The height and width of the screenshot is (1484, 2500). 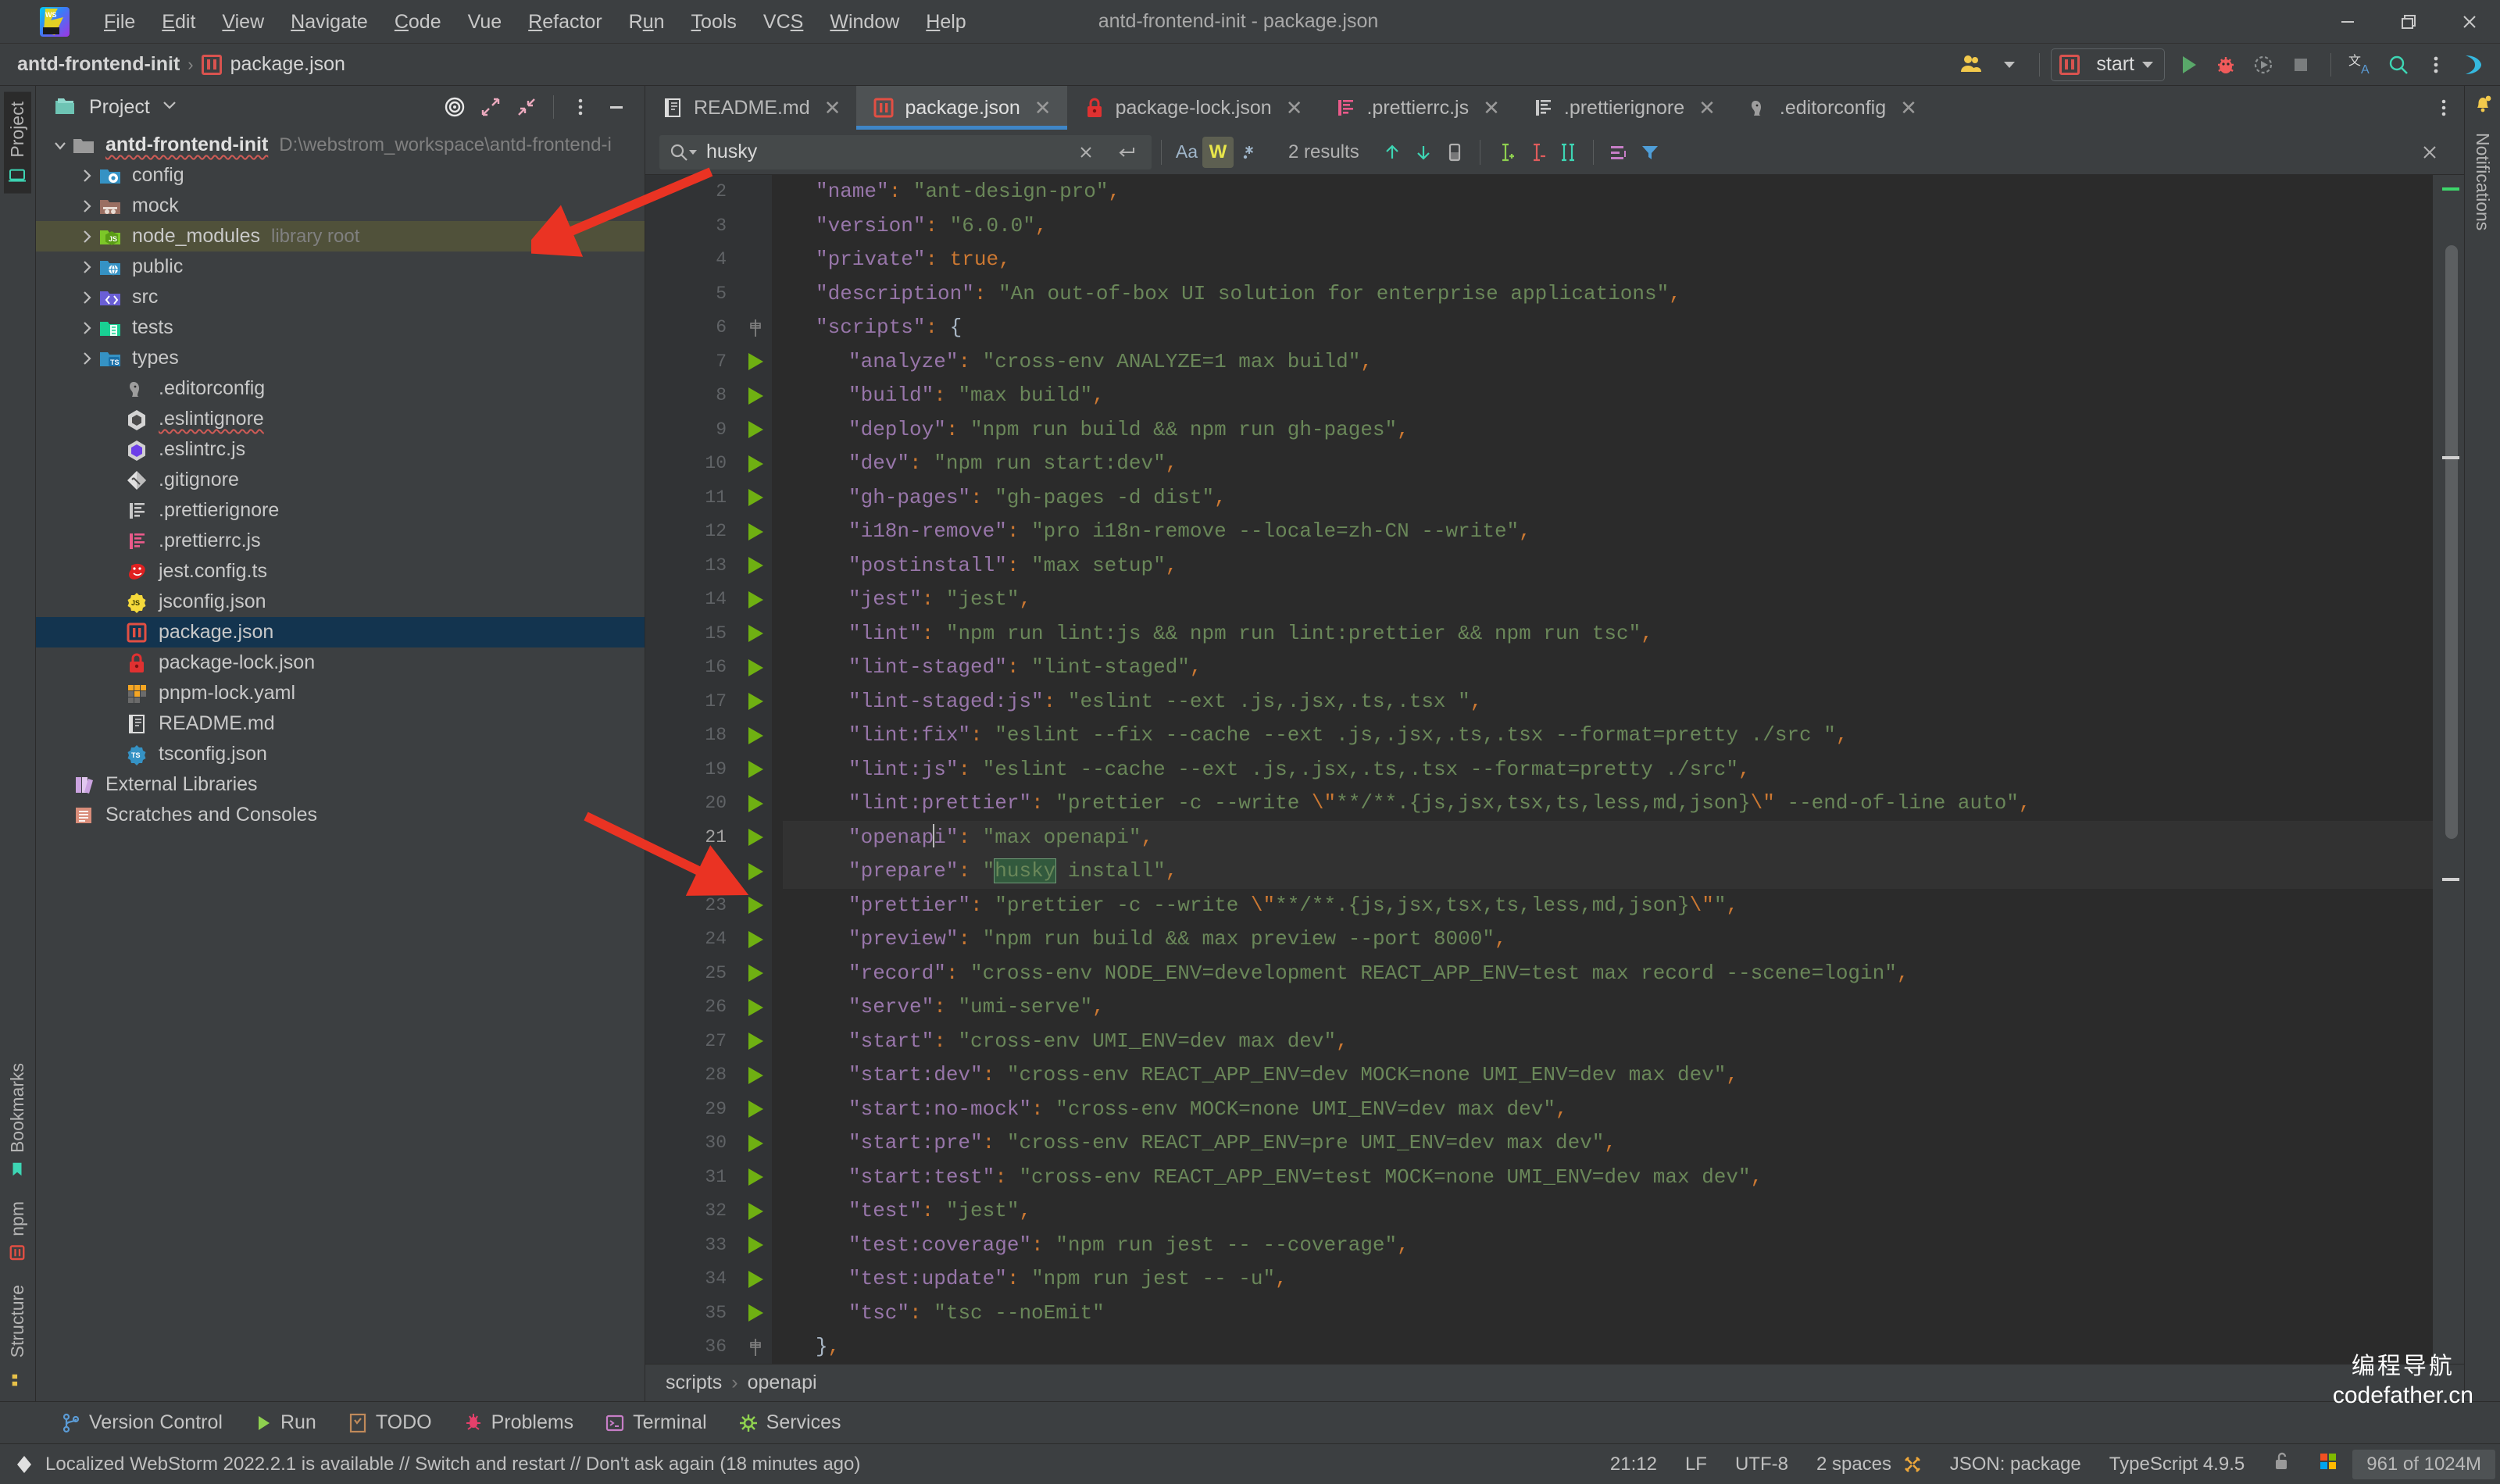 What do you see at coordinates (340, 449) in the screenshot?
I see `tree-row: .eslintrc.js` at bounding box center [340, 449].